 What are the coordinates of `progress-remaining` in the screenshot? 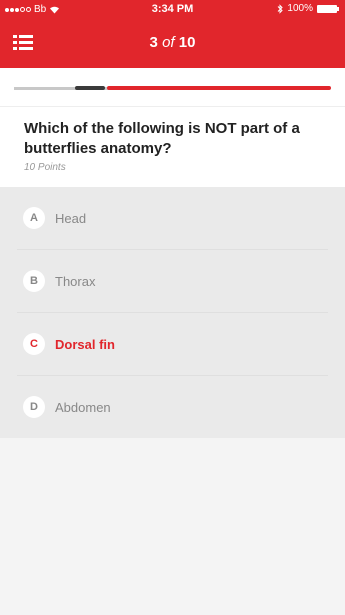 It's located at (219, 88).